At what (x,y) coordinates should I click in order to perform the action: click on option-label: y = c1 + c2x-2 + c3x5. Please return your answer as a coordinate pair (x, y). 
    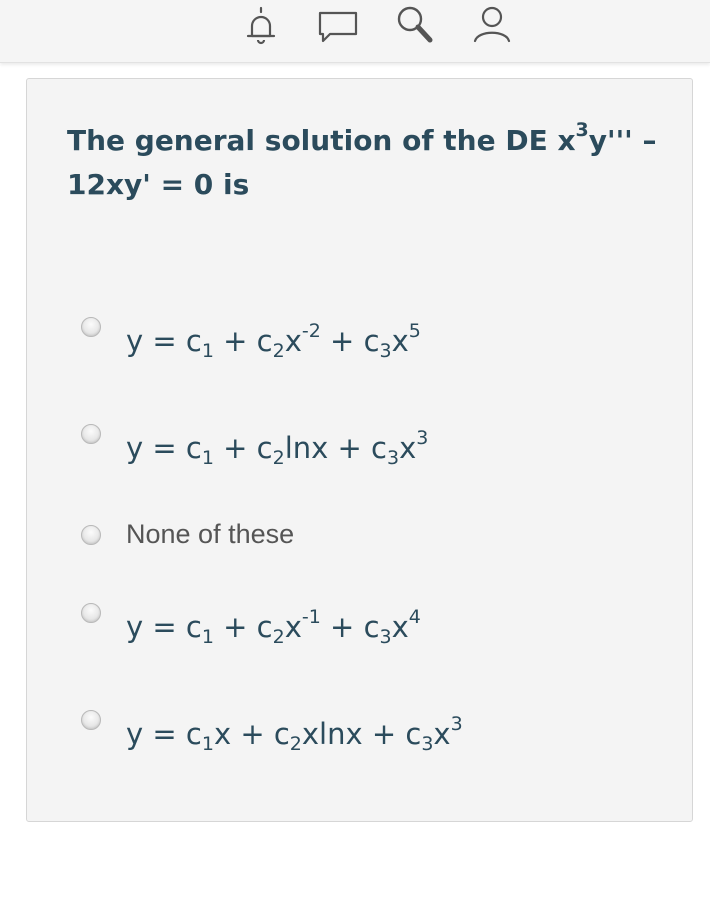
    Looking at the image, I should click on (273, 341).